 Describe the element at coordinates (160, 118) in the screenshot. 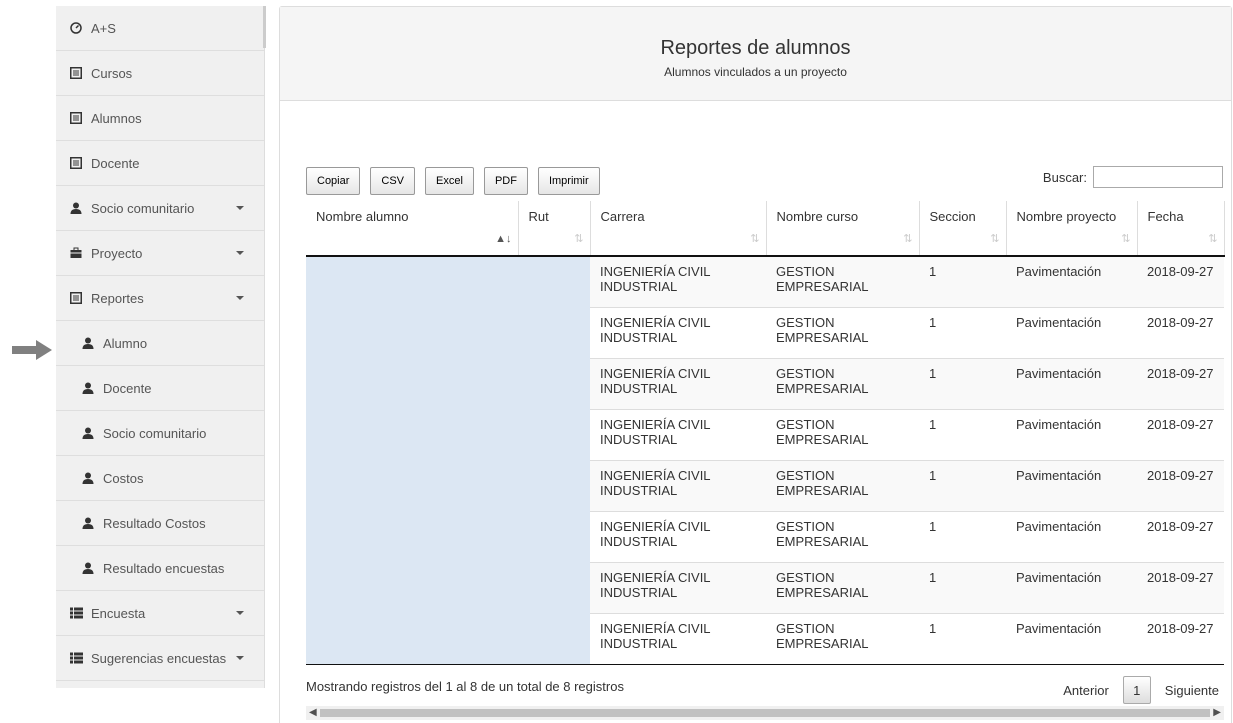

I see `sidebar-item-alumnos: Alumnos` at that location.